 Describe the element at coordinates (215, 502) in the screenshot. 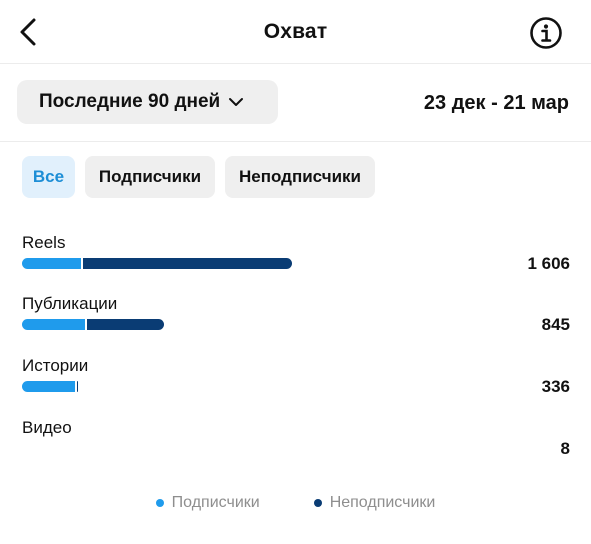

I see `legend-label-followers: Подписчики` at that location.